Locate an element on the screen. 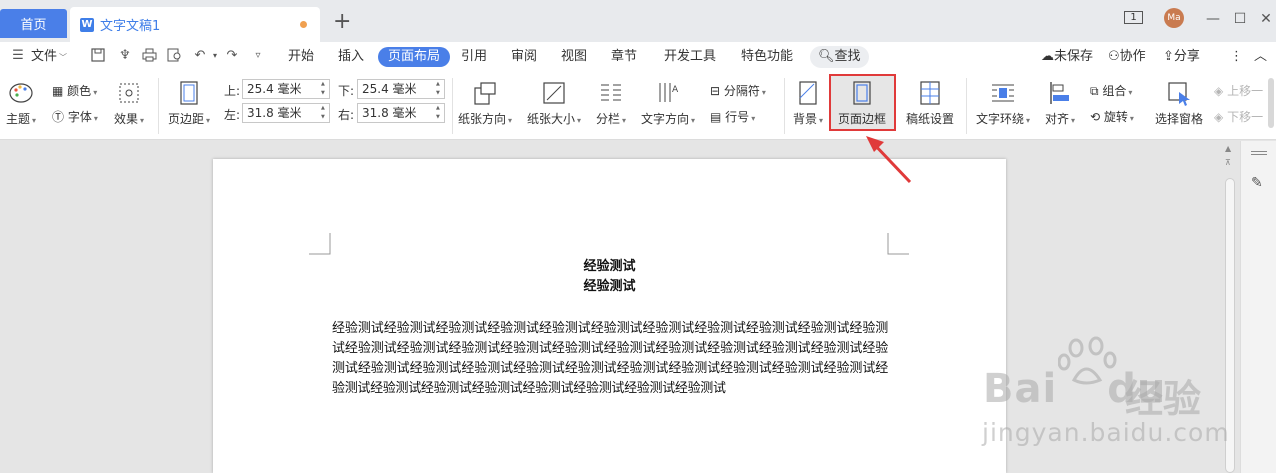 This screenshot has width=1276, height=473. collapse-ribbon-icon: ︿ is located at coordinates (1260, 57).